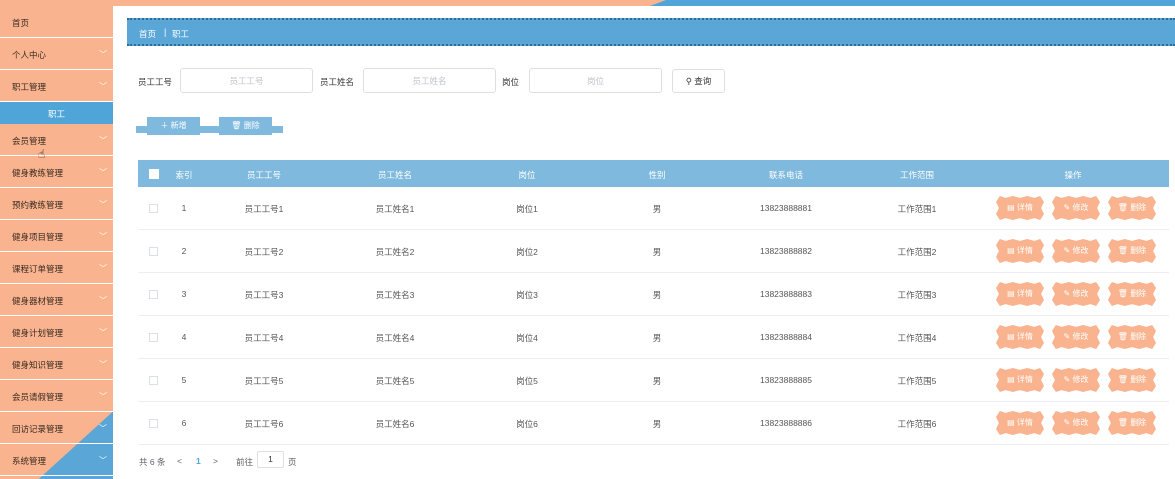 This screenshot has height=479, width=1175. I want to click on add-button: ＋ 新增, so click(173, 126).